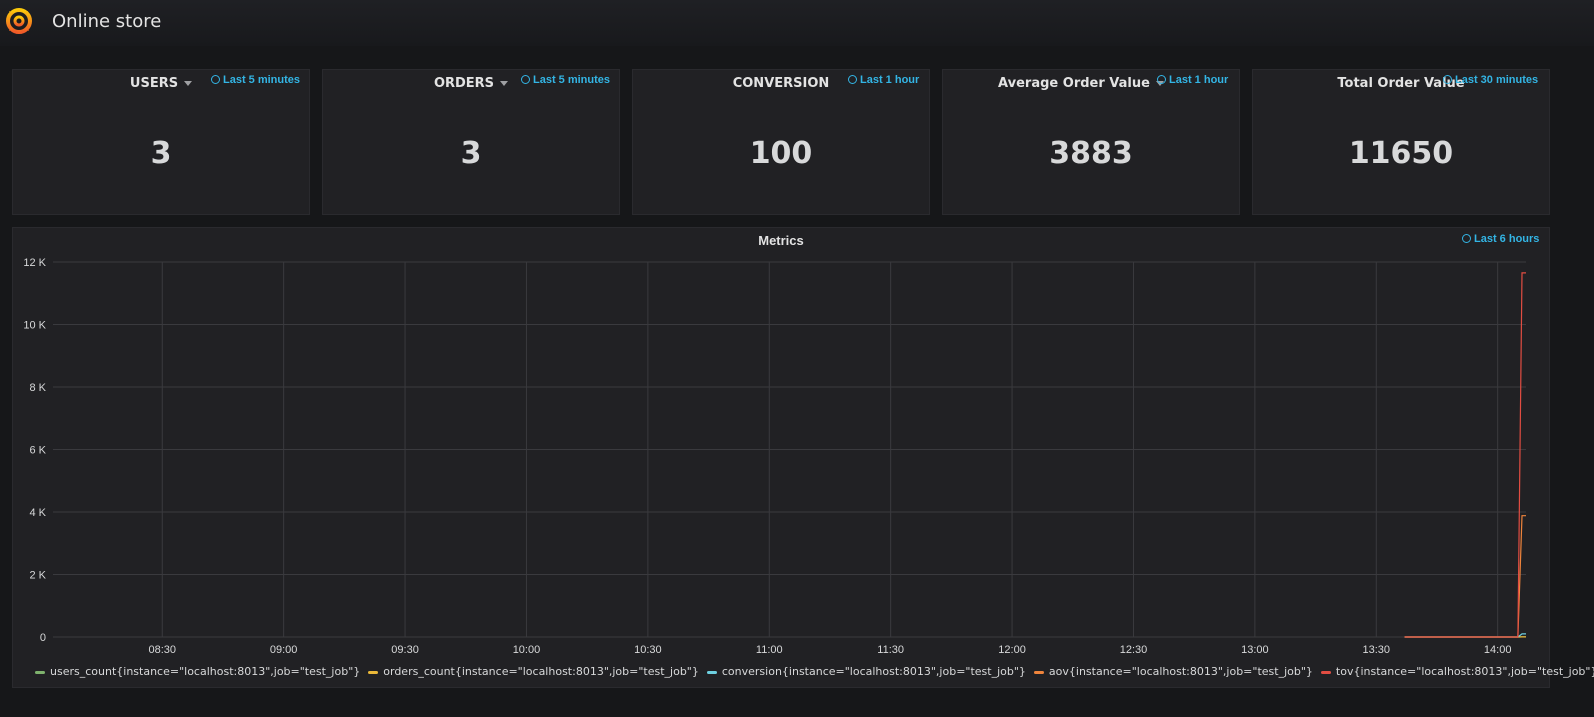  What do you see at coordinates (797, 23) in the screenshot?
I see `dashboard-navbar: Online store` at bounding box center [797, 23].